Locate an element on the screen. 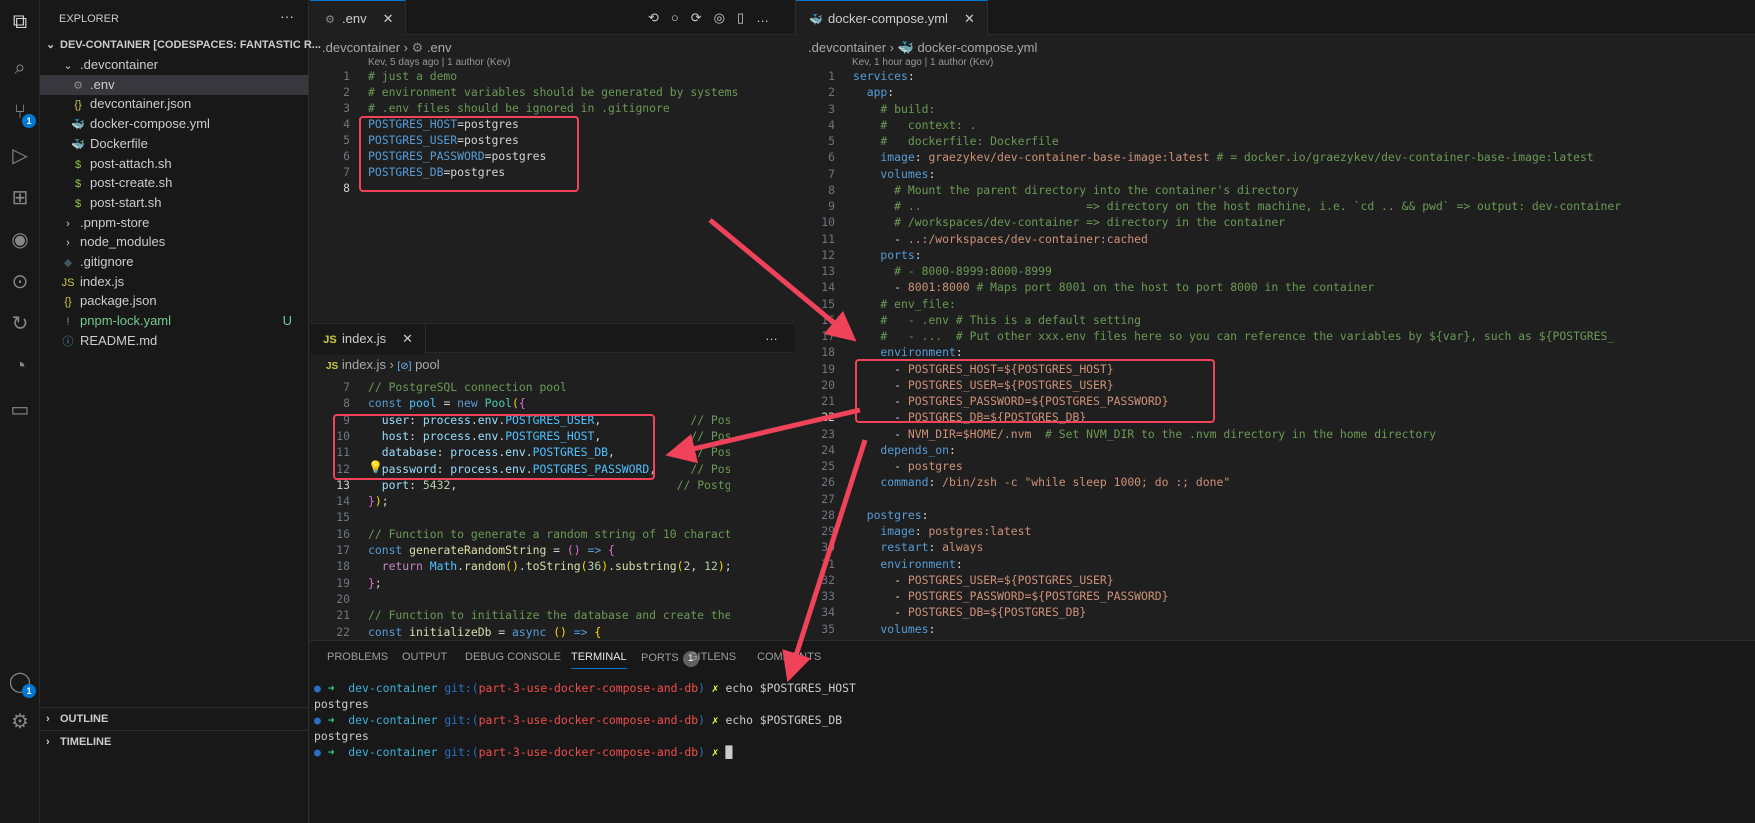 The height and width of the screenshot is (823, 1755). breadcrumb: .devcontainer › 🐳 docker-compose.yml is located at coordinates (922, 48).